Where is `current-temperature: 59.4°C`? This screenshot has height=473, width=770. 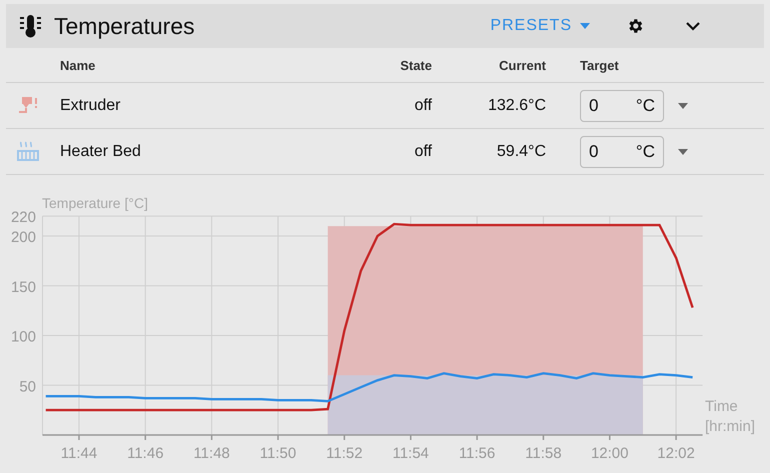 current-temperature: 59.4°C is located at coordinates (521, 151).